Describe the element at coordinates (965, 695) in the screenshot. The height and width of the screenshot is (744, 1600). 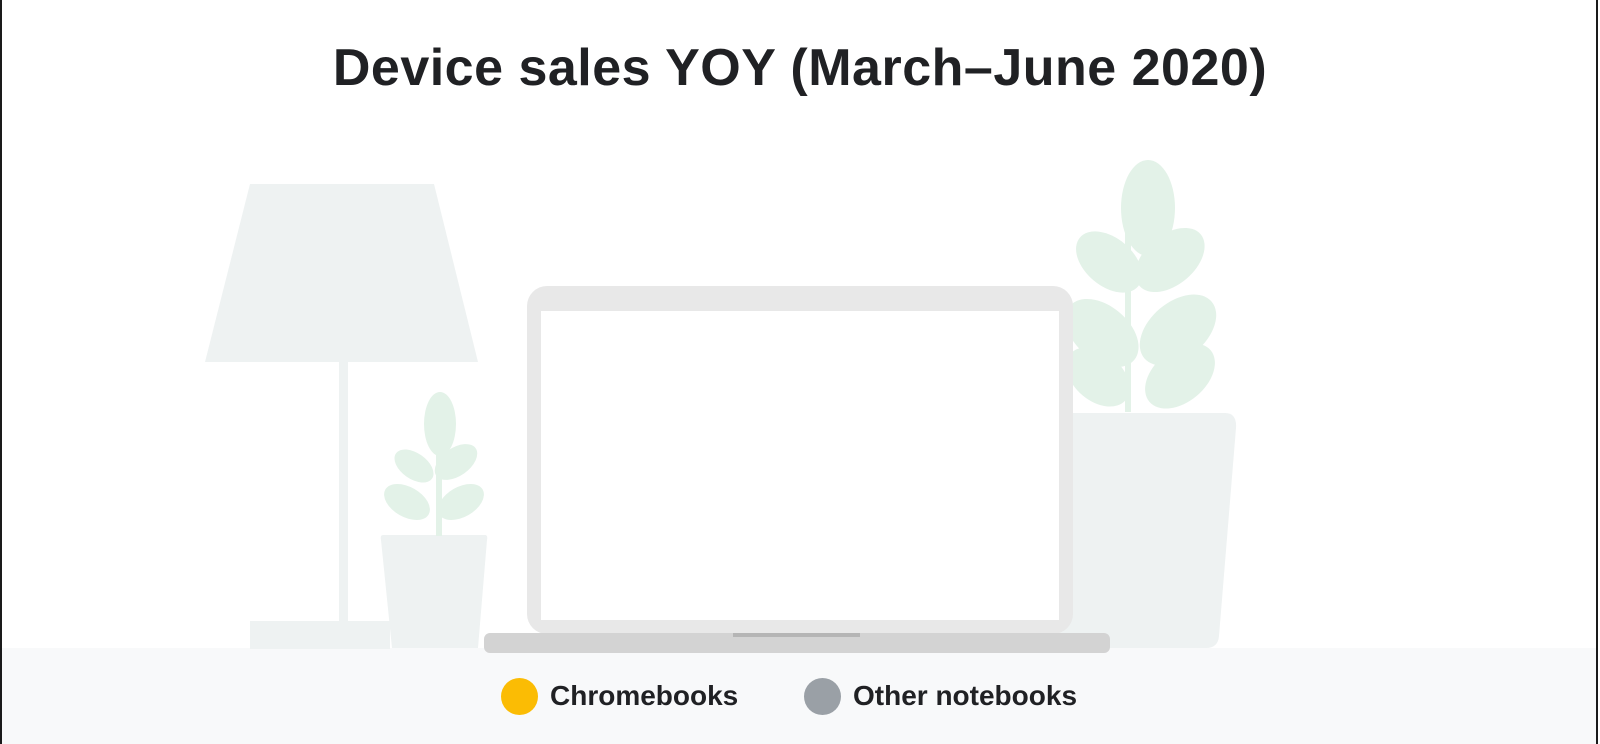
I see `legend-label: Other notebooks` at that location.